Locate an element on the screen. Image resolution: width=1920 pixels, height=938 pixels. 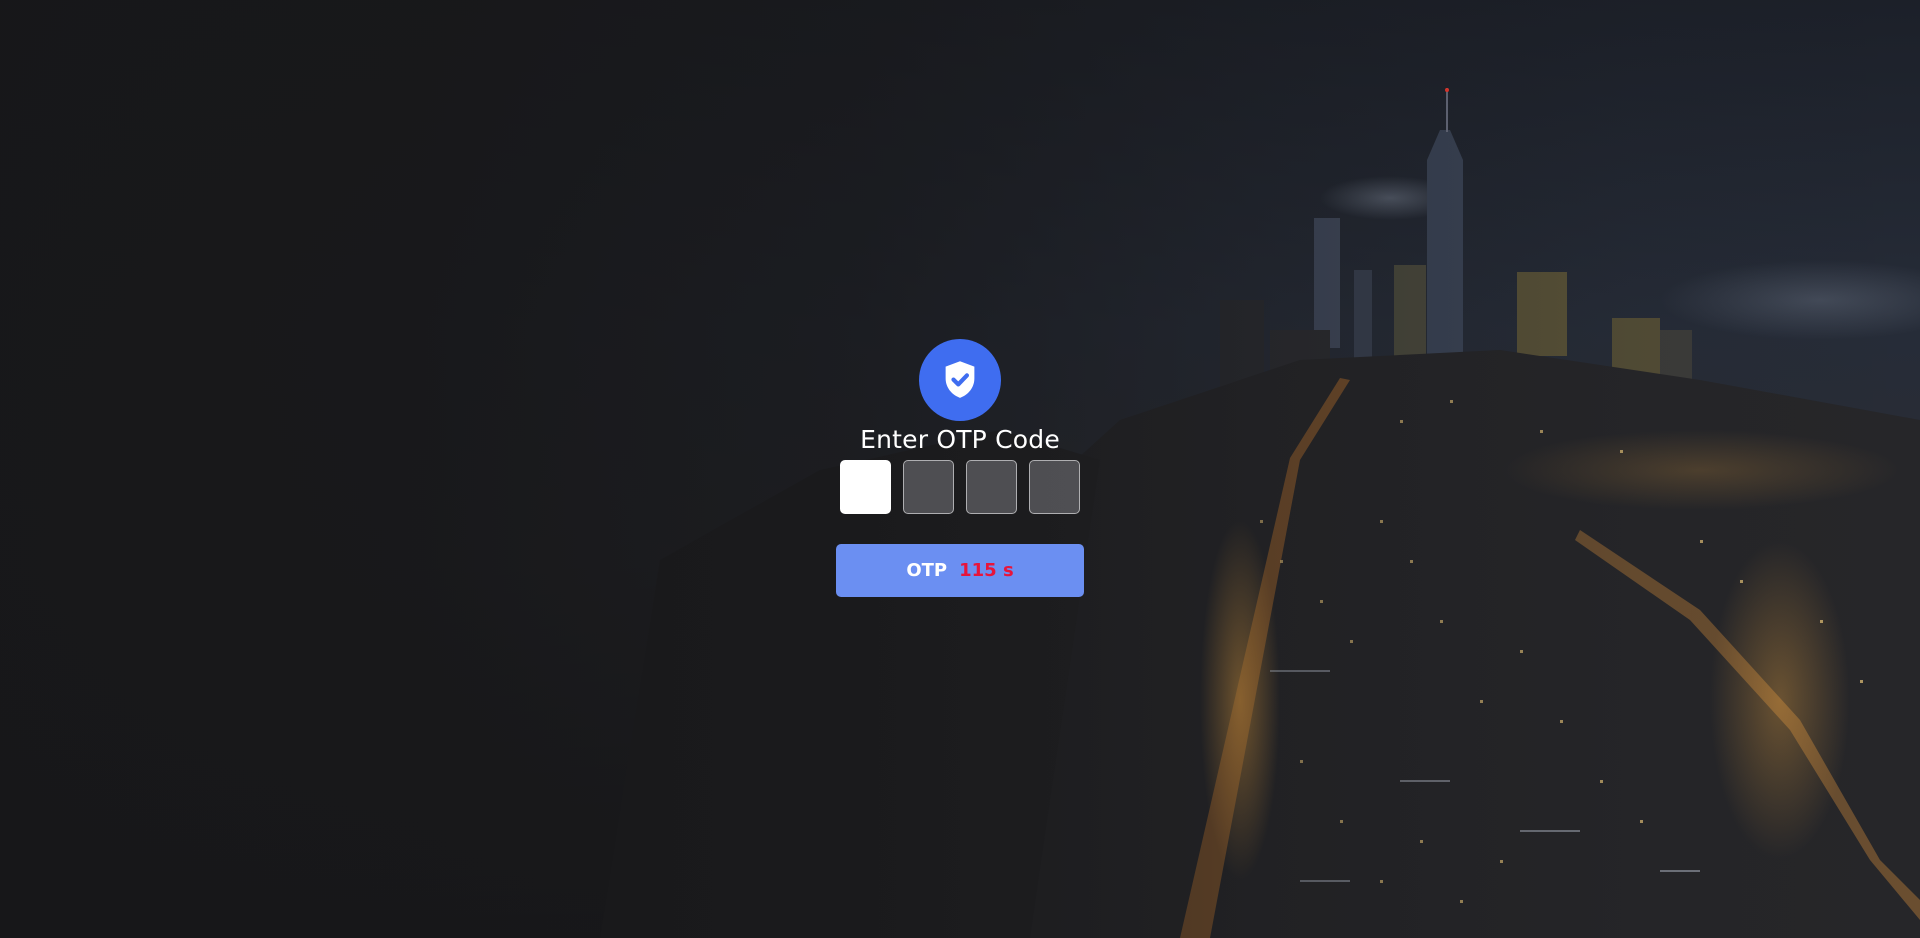
page-title: Enter OTP Code is located at coordinates (960, 439).